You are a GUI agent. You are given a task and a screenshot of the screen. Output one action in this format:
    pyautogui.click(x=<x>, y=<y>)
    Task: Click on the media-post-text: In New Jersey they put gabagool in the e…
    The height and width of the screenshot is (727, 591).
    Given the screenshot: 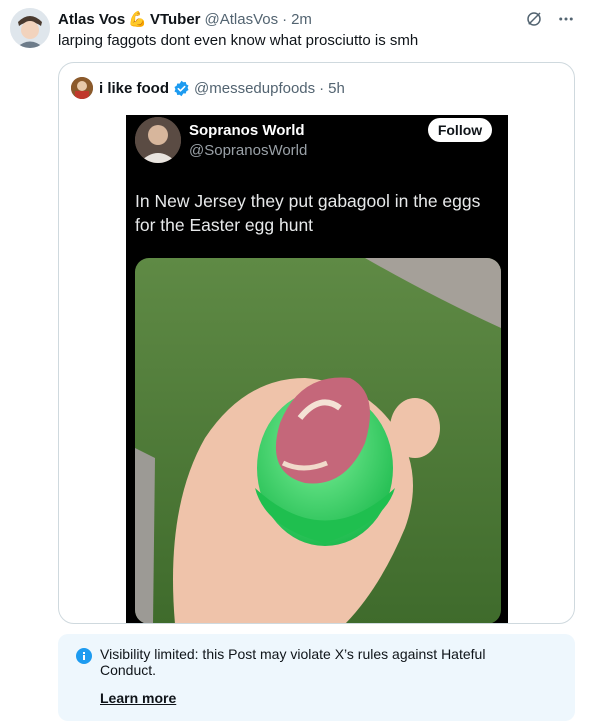 What is the action you would take?
    pyautogui.click(x=308, y=213)
    